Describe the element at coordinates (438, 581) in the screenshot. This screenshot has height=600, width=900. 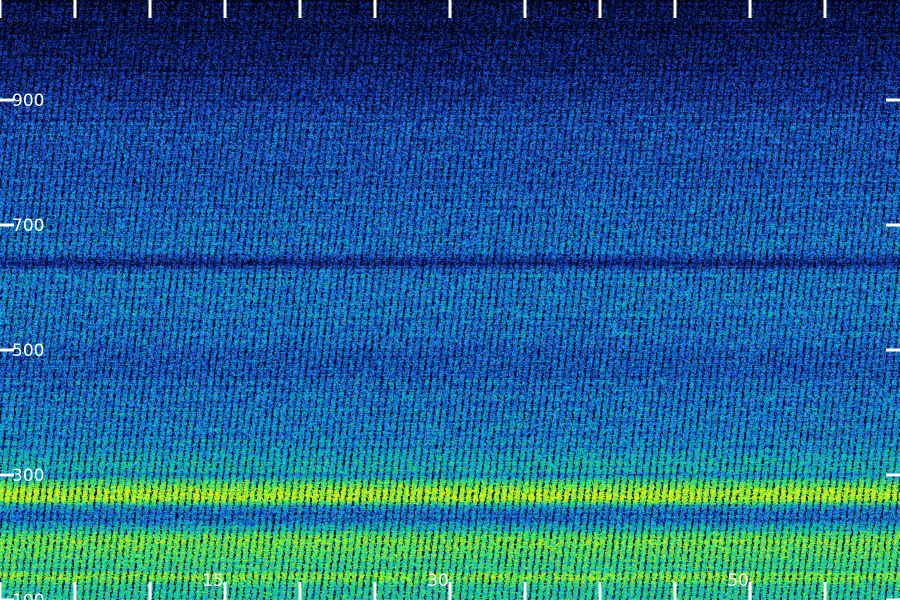
I see `x-tick-label: 30` at that location.